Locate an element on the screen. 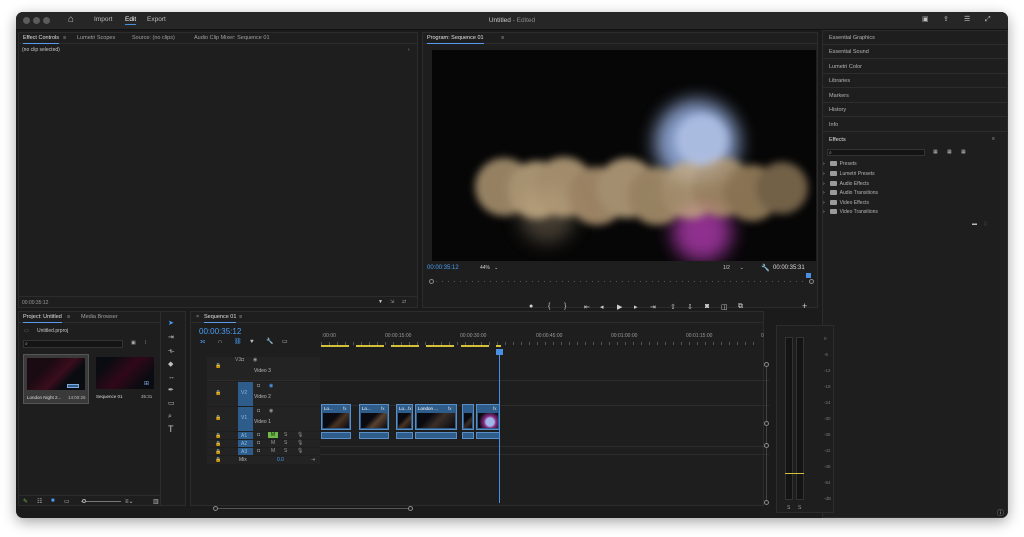 Image resolution: width=1024 pixels, height=537 pixels. collapse-icon: ‹ is located at coordinates (409, 50).